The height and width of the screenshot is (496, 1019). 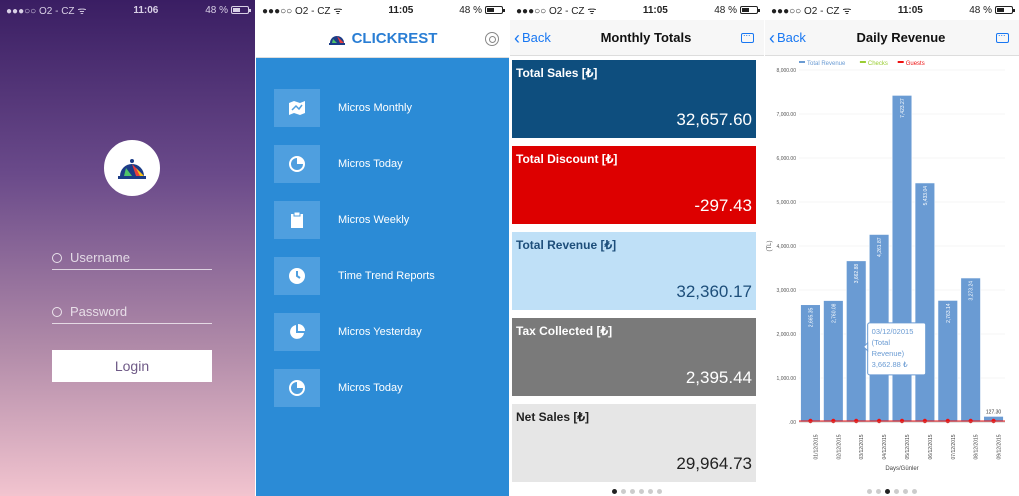 I want to click on y-tick-label: .00, so click(x=792, y=423).